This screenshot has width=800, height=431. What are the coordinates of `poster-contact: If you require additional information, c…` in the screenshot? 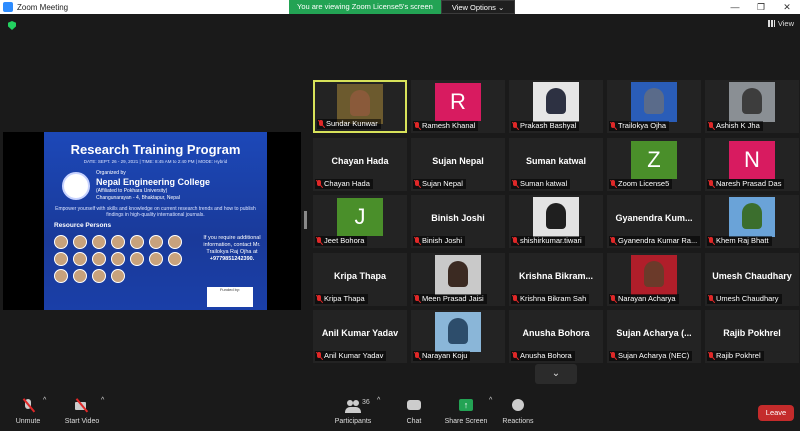 It's located at (232, 249).